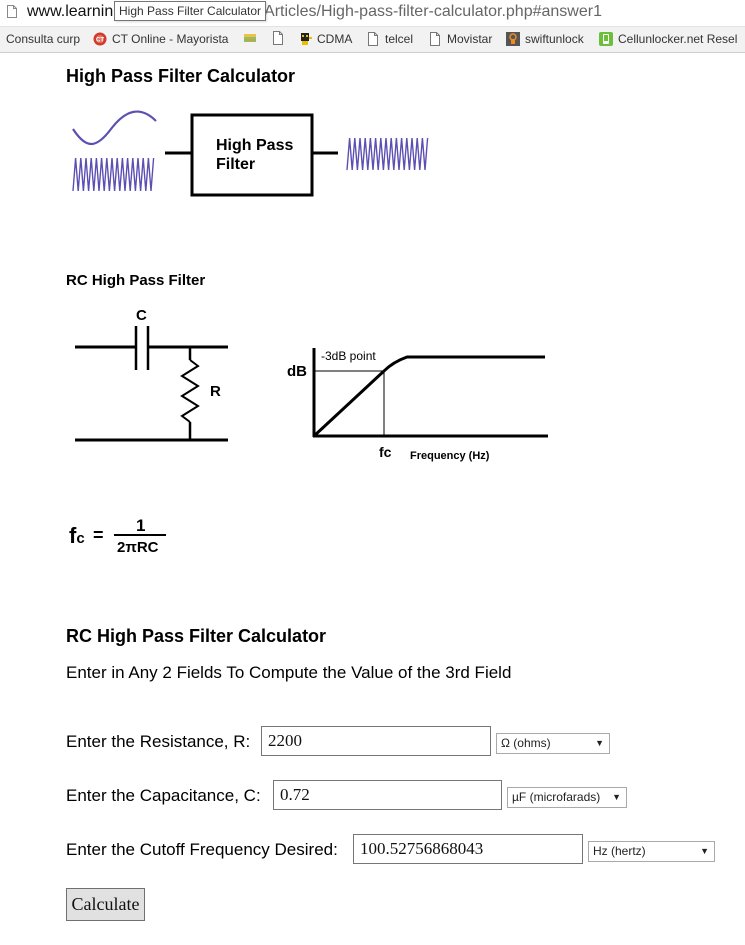 This screenshot has height=945, width=745. What do you see at coordinates (651, 851) in the screenshot?
I see `frequency-unit-select: Hz (hertz) ▼` at bounding box center [651, 851].